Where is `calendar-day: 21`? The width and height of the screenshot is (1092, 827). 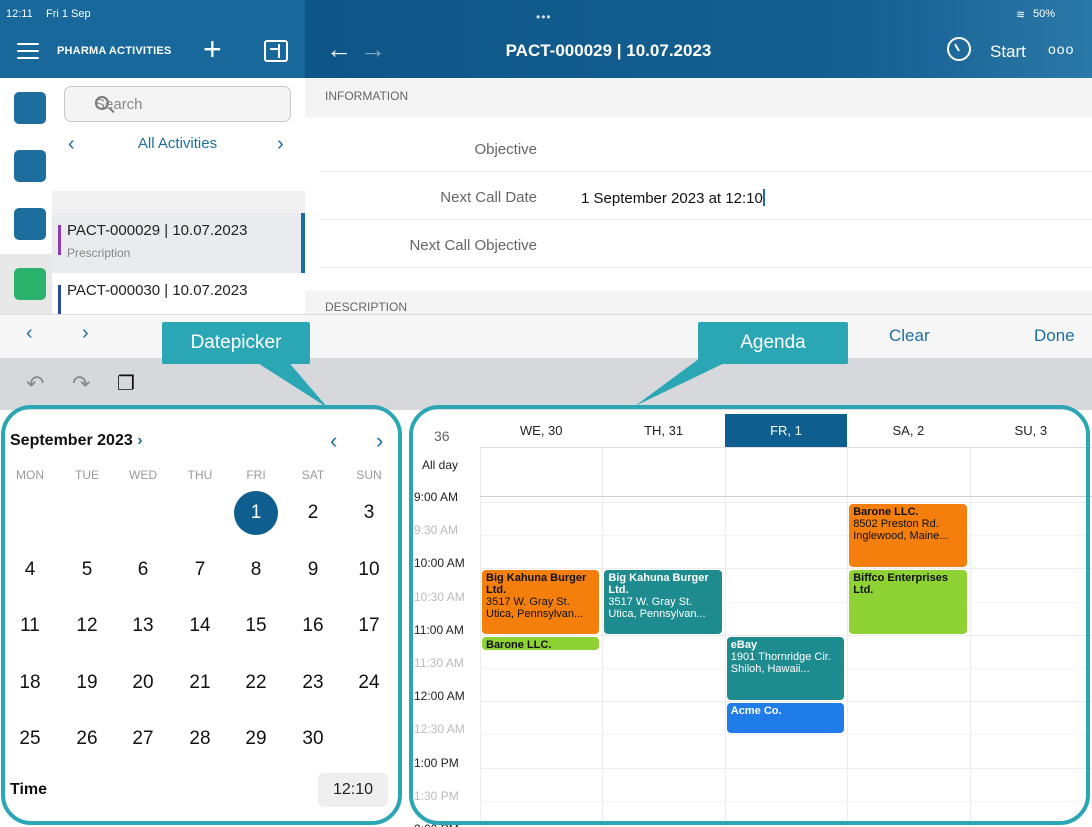 calendar-day: 21 is located at coordinates (200, 683).